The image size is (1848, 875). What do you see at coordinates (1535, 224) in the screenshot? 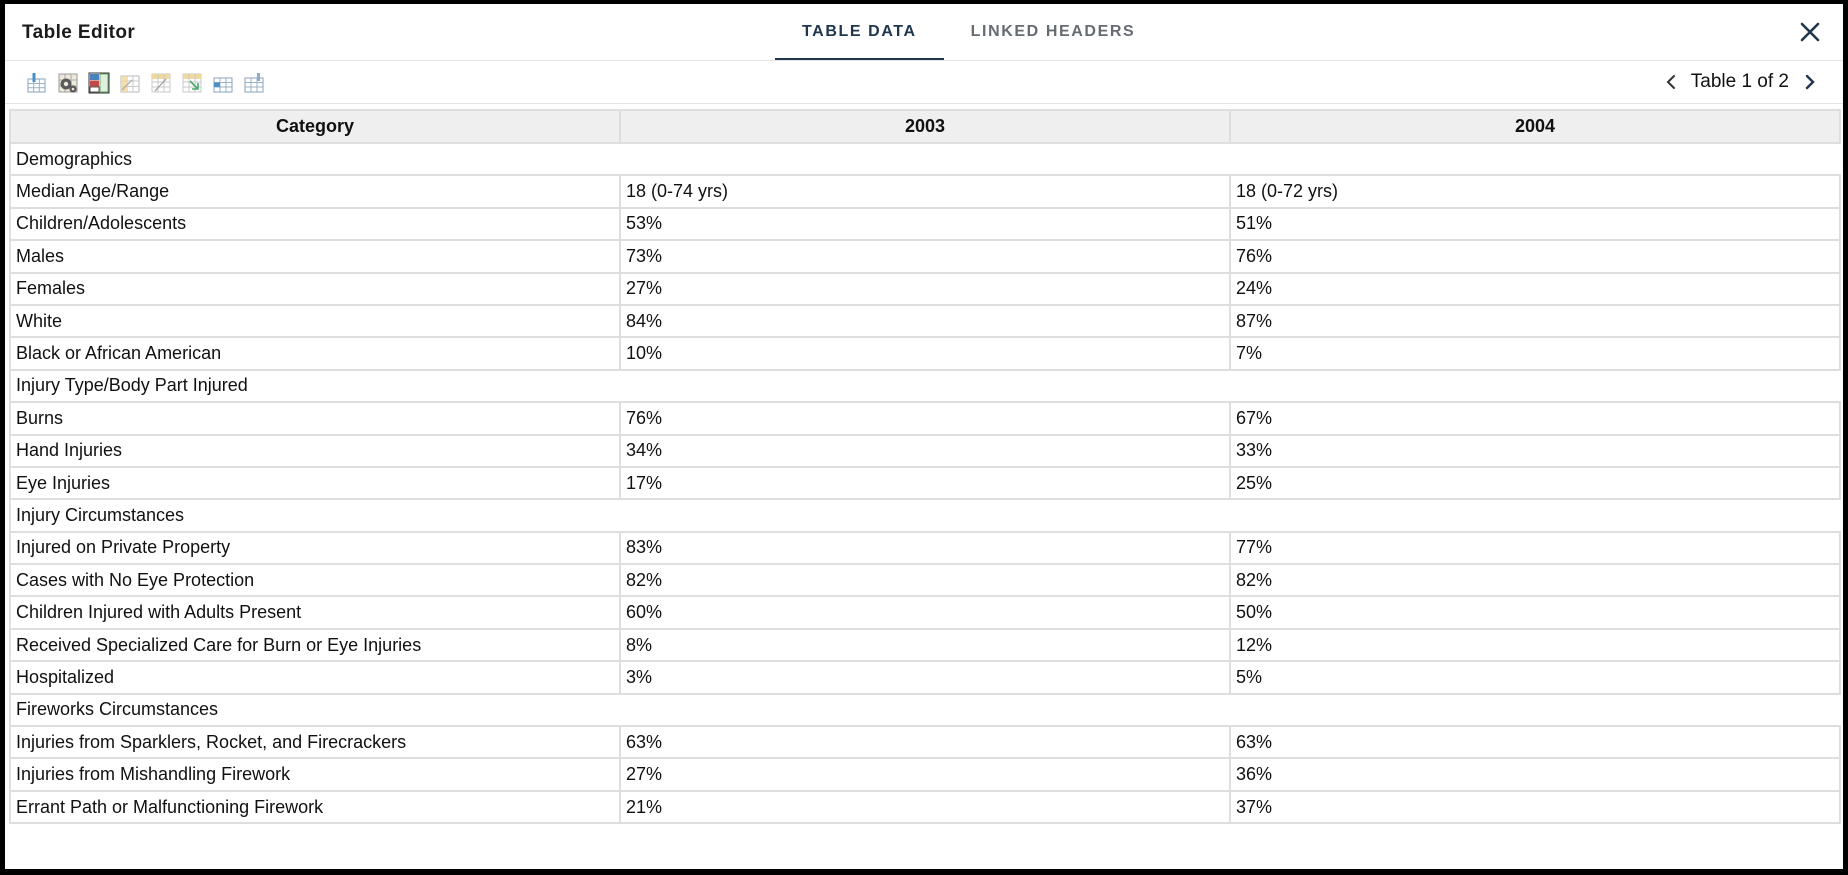
I see `table-cell: 51%` at bounding box center [1535, 224].